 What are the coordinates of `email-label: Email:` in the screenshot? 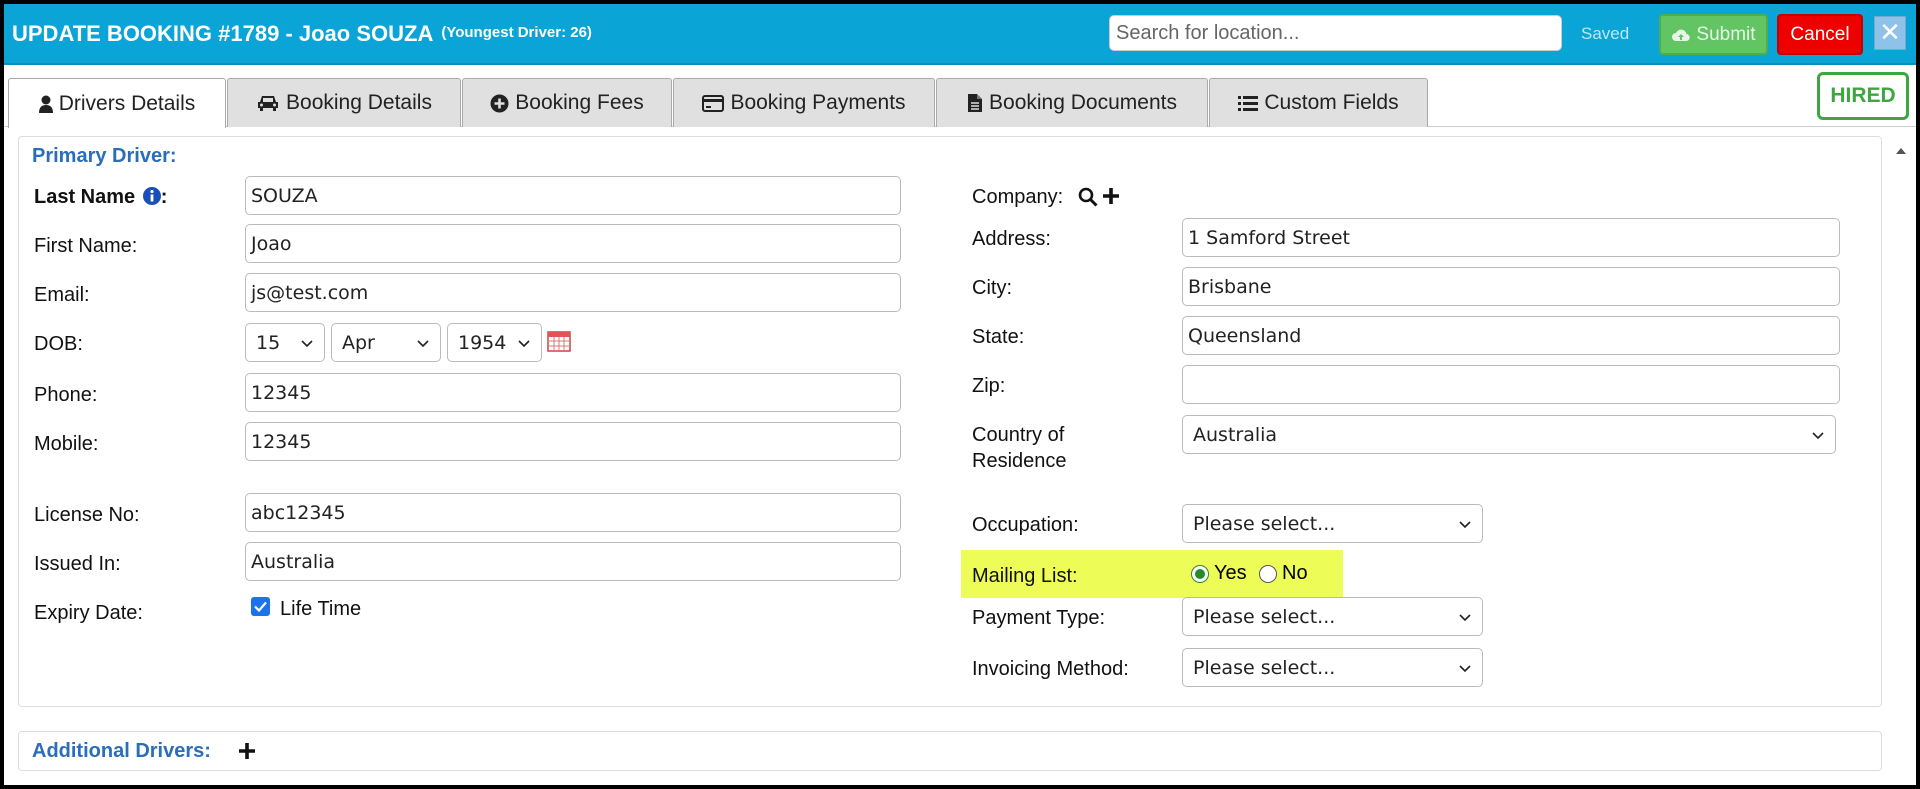 It's located at (62, 295).